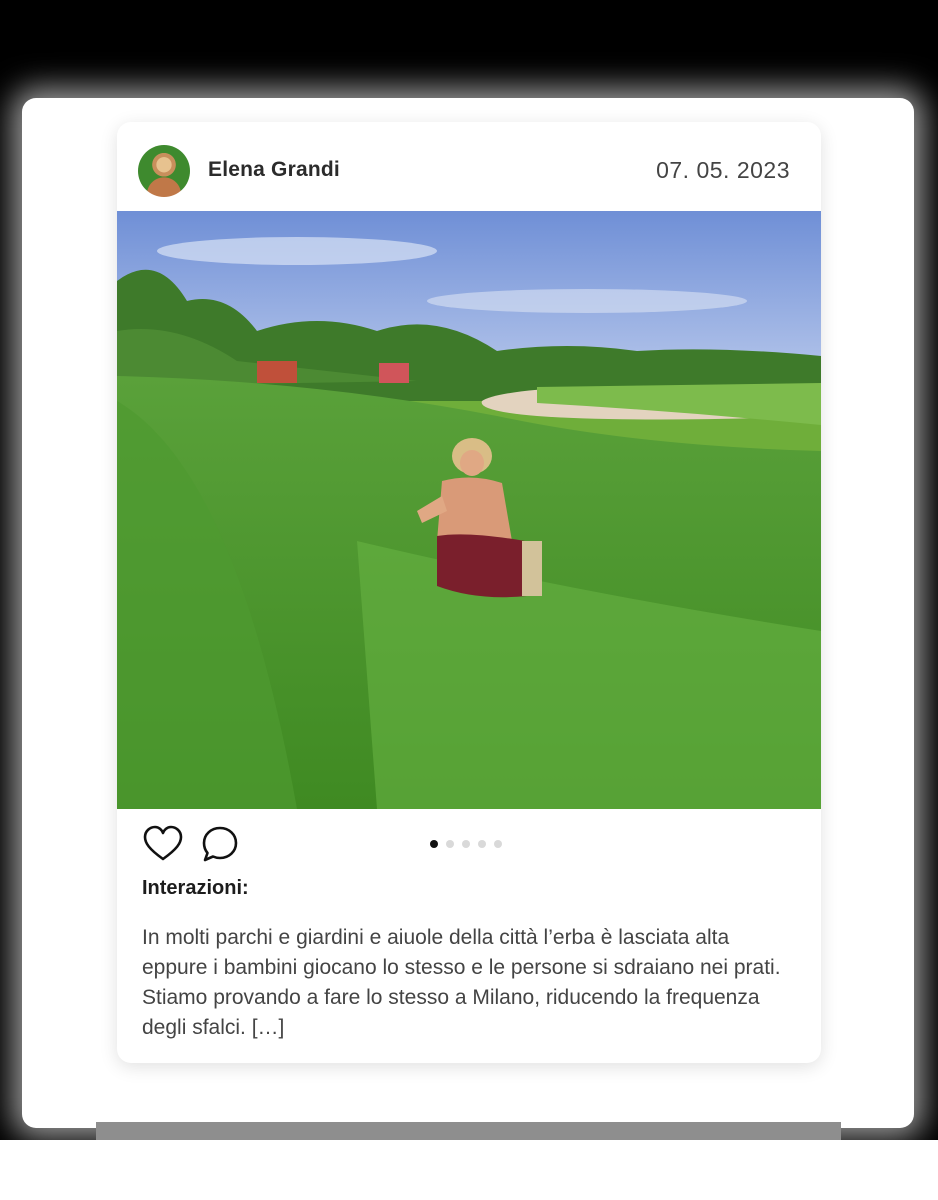 The image size is (938, 1200). I want to click on author-name: Elena Grandi, so click(274, 170).